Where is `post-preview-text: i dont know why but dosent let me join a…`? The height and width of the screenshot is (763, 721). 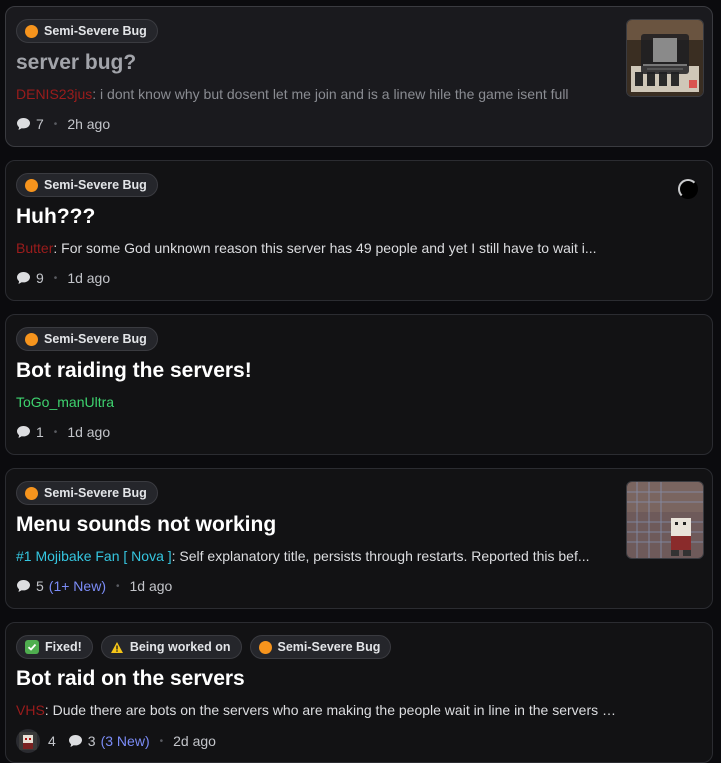
post-preview-text: i dont know why but dosent let me join a… is located at coordinates (334, 94).